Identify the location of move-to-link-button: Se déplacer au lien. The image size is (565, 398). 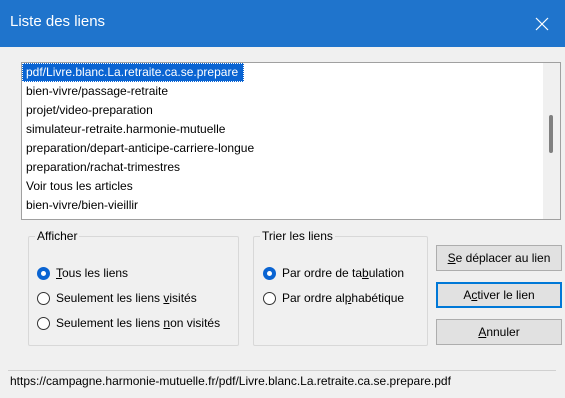
(499, 258).